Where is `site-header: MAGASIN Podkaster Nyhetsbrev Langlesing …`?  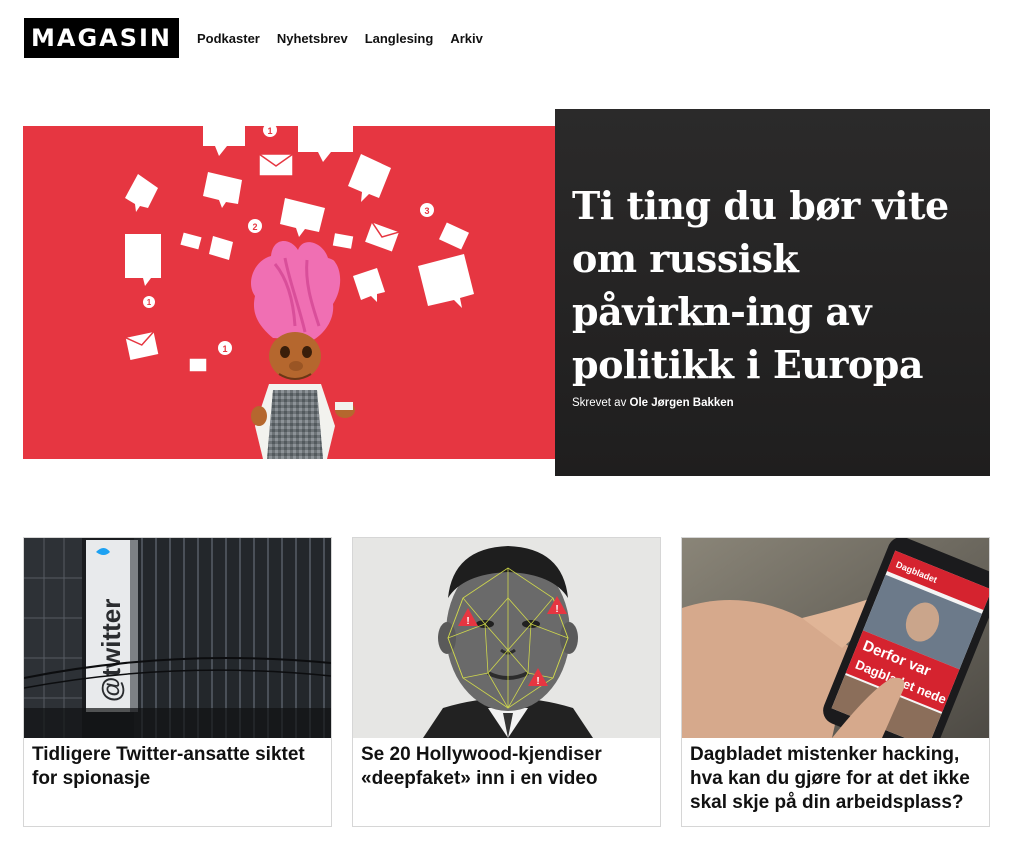 site-header: MAGASIN Podkaster Nyhetsbrev Langlesing … is located at coordinates (253, 38).